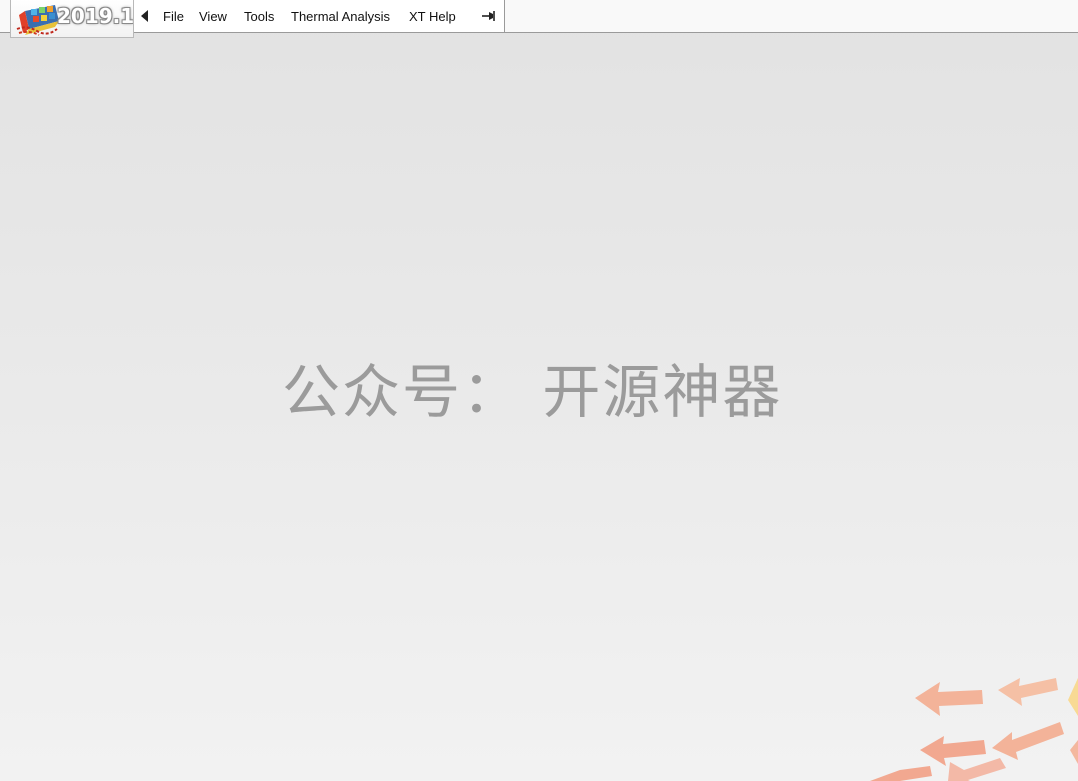 This screenshot has width=1078, height=781. Describe the element at coordinates (432, 16) in the screenshot. I see `menu-xt-help: XT Help` at that location.